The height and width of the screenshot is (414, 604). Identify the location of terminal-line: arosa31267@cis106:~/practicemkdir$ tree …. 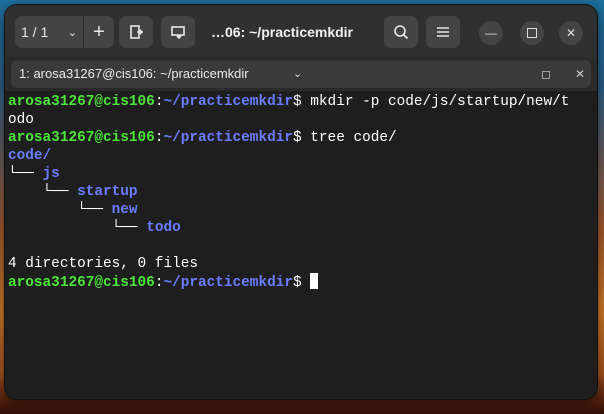
(302, 138).